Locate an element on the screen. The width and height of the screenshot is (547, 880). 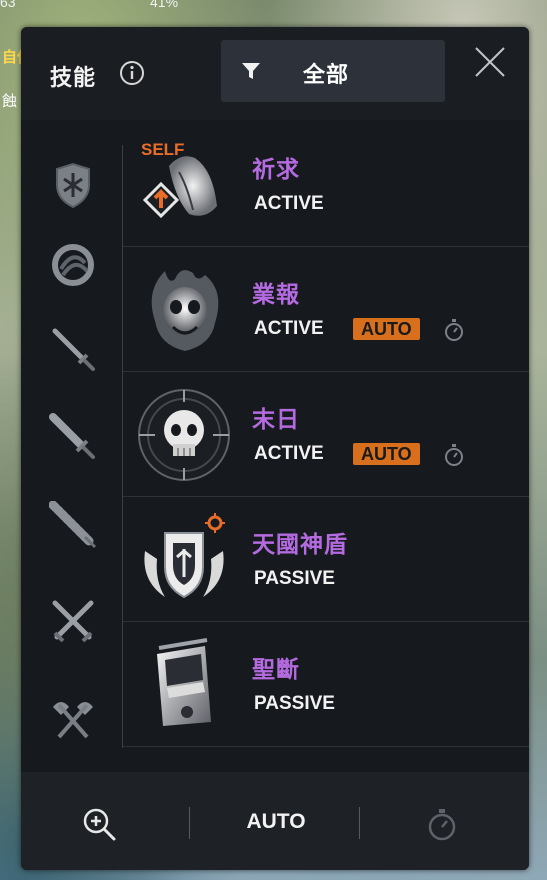
category-sidebar is located at coordinates (81, 450).